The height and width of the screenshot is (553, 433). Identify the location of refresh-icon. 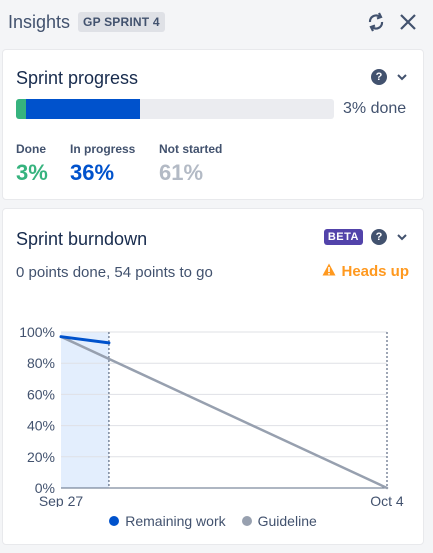
(376, 22).